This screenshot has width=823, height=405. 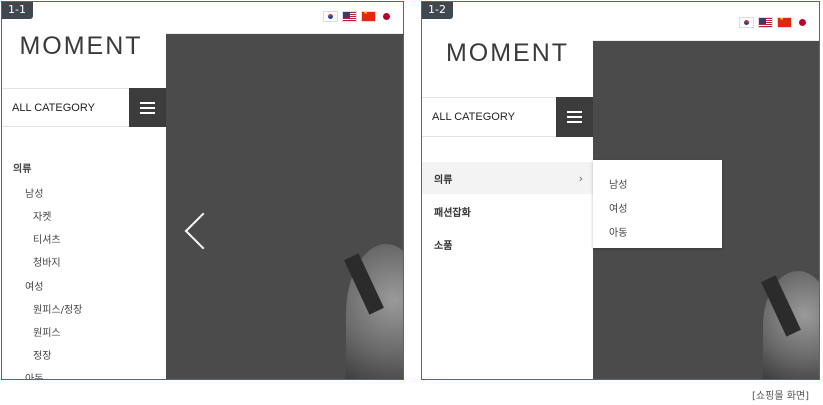 I want to click on submenu-item-kids: 아동, so click(x=618, y=231).